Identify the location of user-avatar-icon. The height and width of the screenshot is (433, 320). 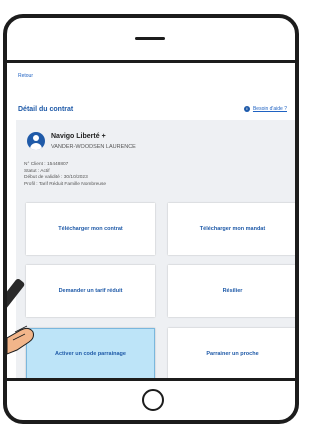
(36, 141).